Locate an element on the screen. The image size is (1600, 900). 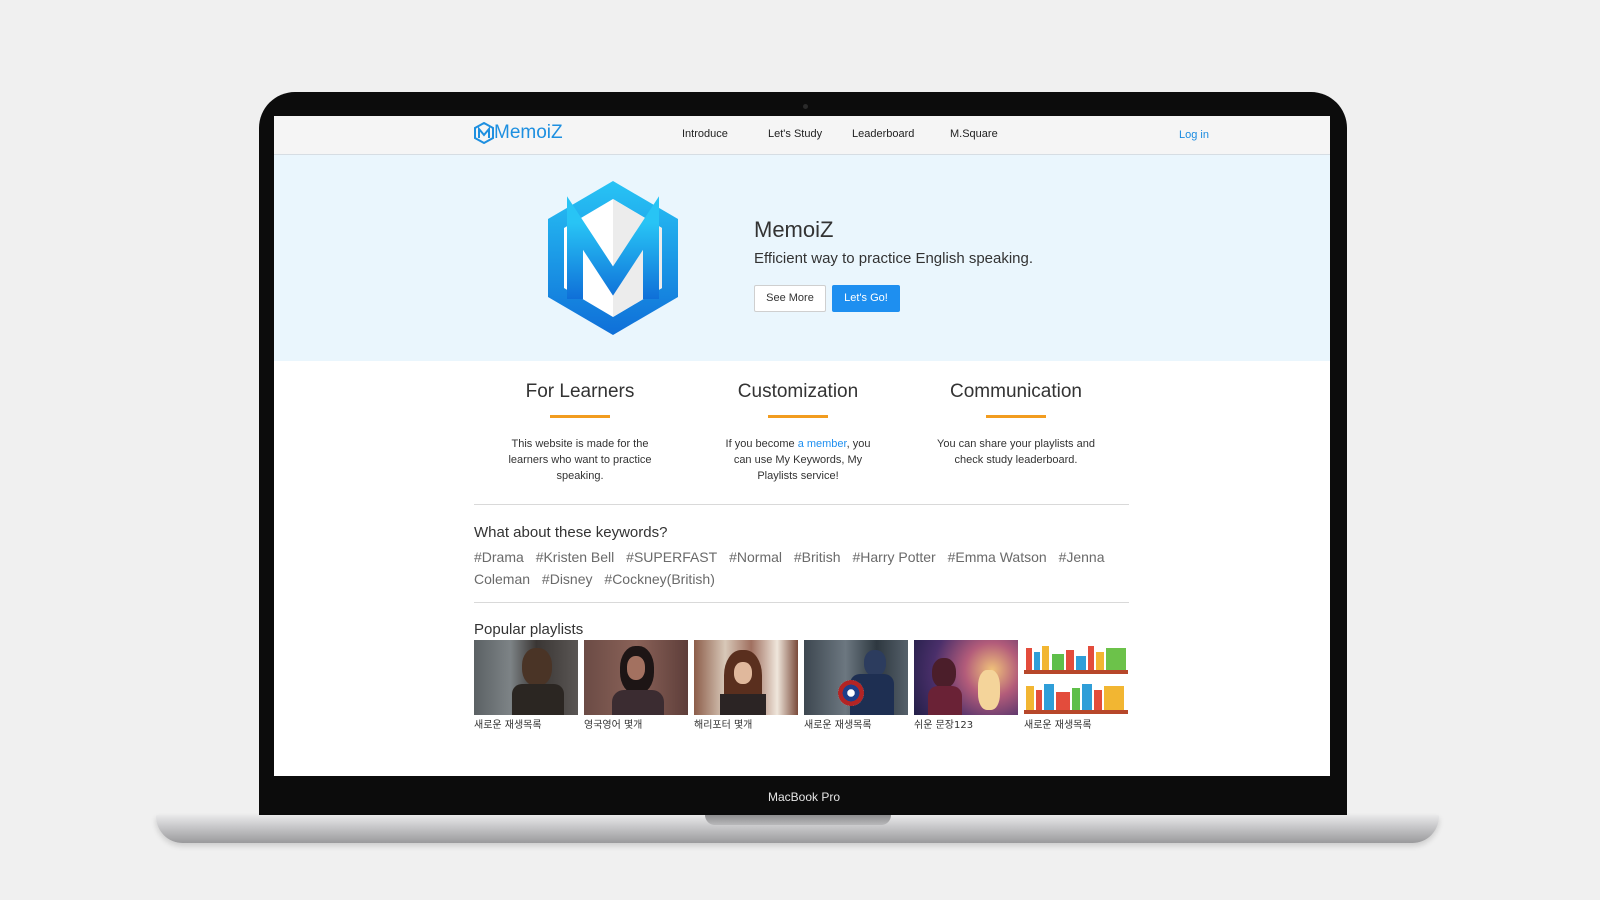
playlist-caption: 해리포터 몇개 is located at coordinates (723, 725).